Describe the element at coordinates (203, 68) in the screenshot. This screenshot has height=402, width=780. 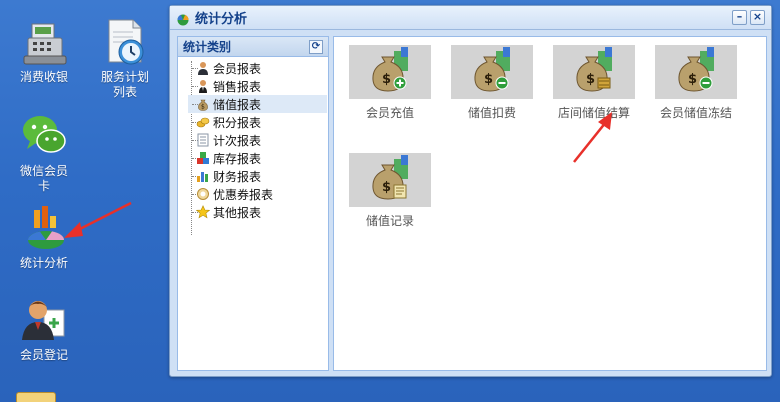
I see `person-icon` at that location.